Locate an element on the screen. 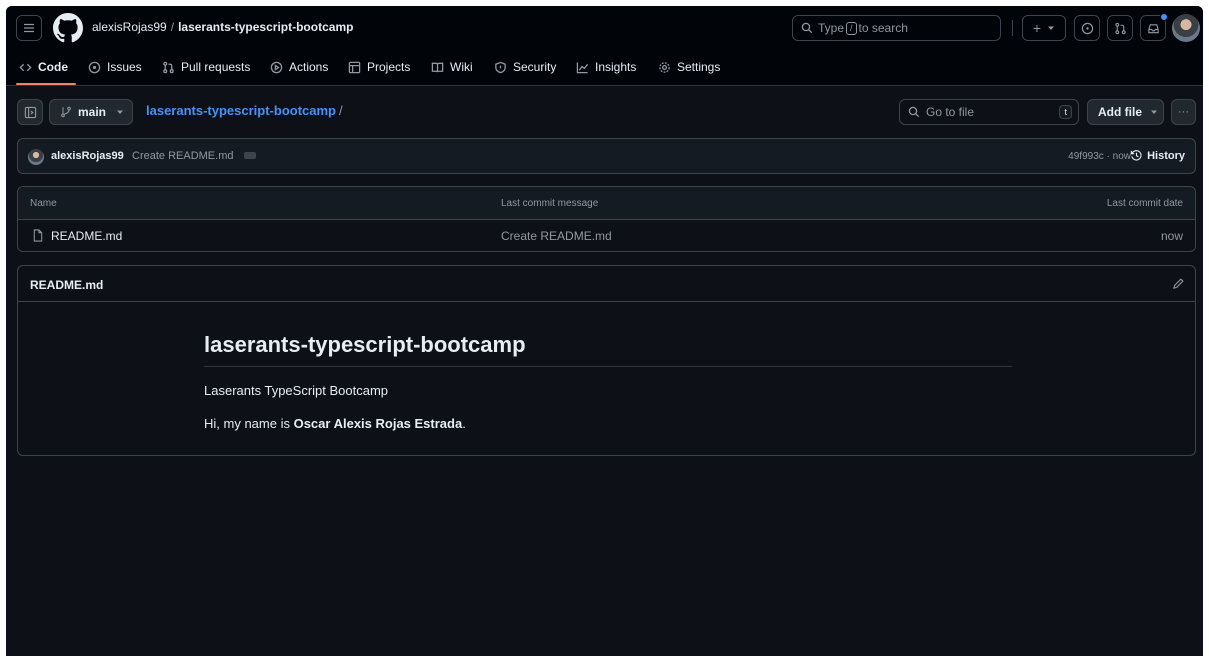  go-to-file-input: Go to file t is located at coordinates (989, 112).